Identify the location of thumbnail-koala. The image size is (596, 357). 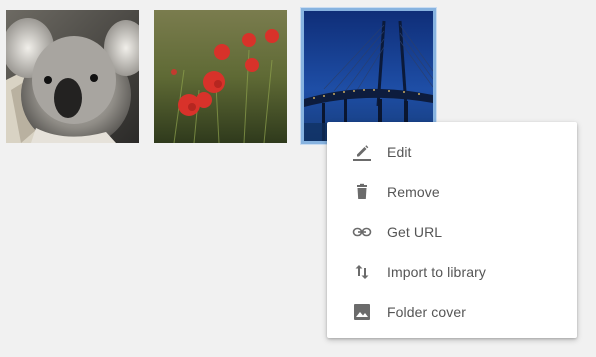
(72, 76).